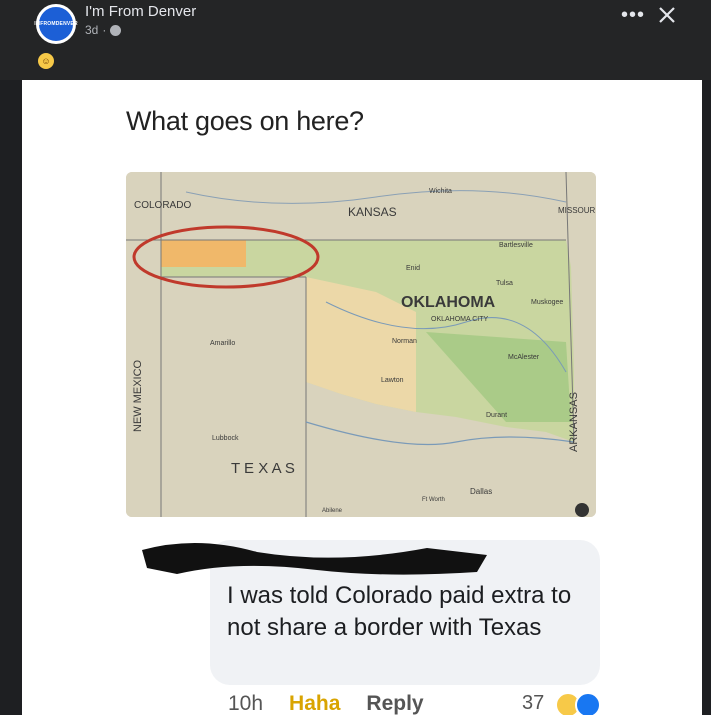  I want to click on haha-button: Haha, so click(314, 703).